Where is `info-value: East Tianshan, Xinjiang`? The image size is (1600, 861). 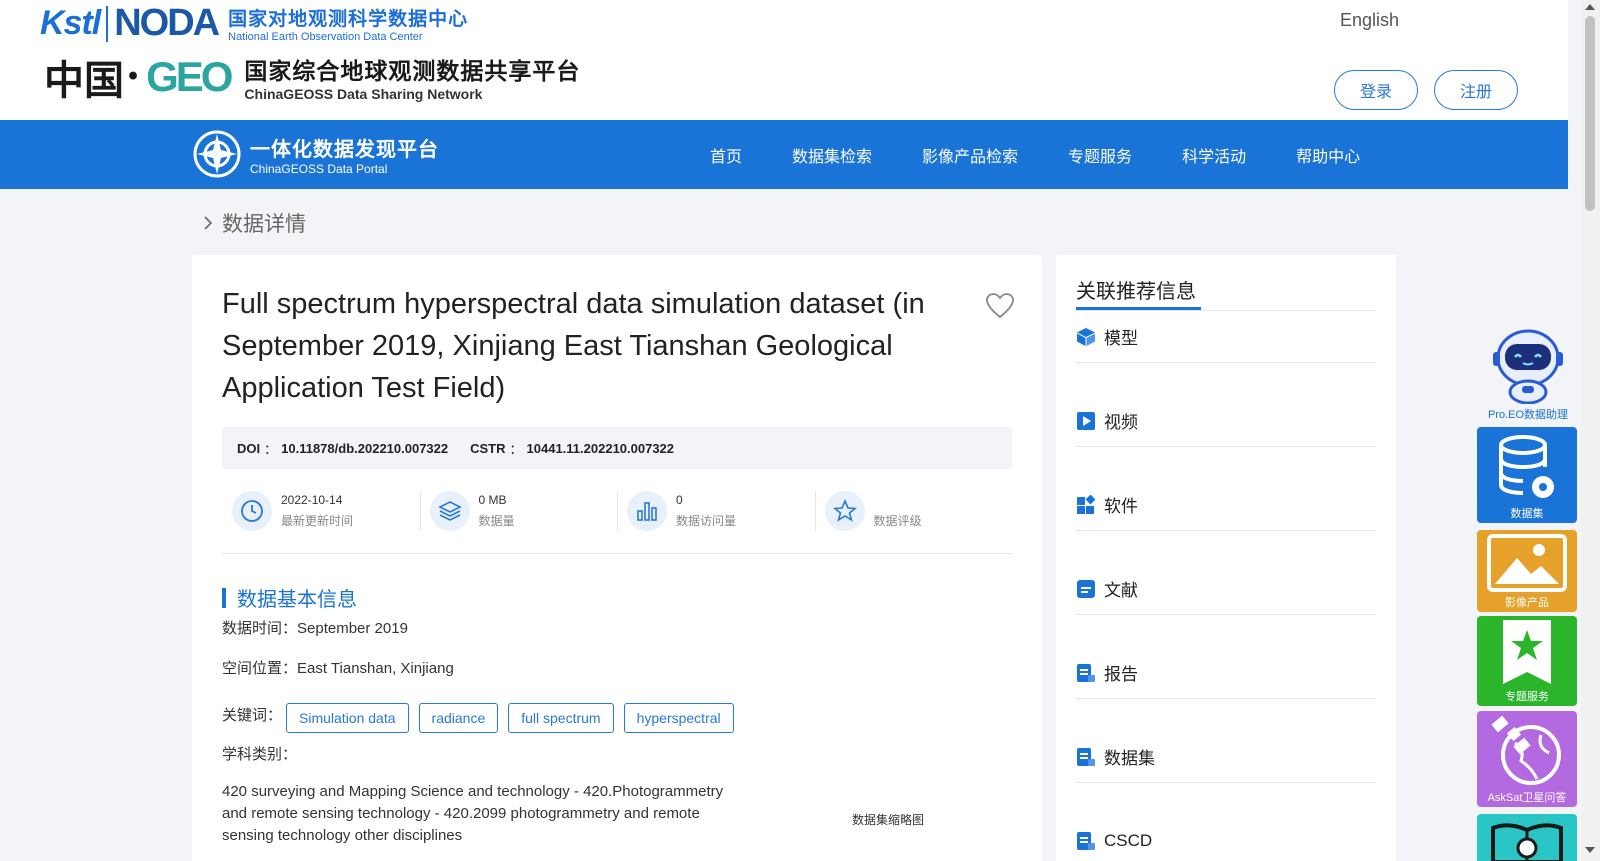 info-value: East Tianshan, Xinjiang is located at coordinates (375, 668).